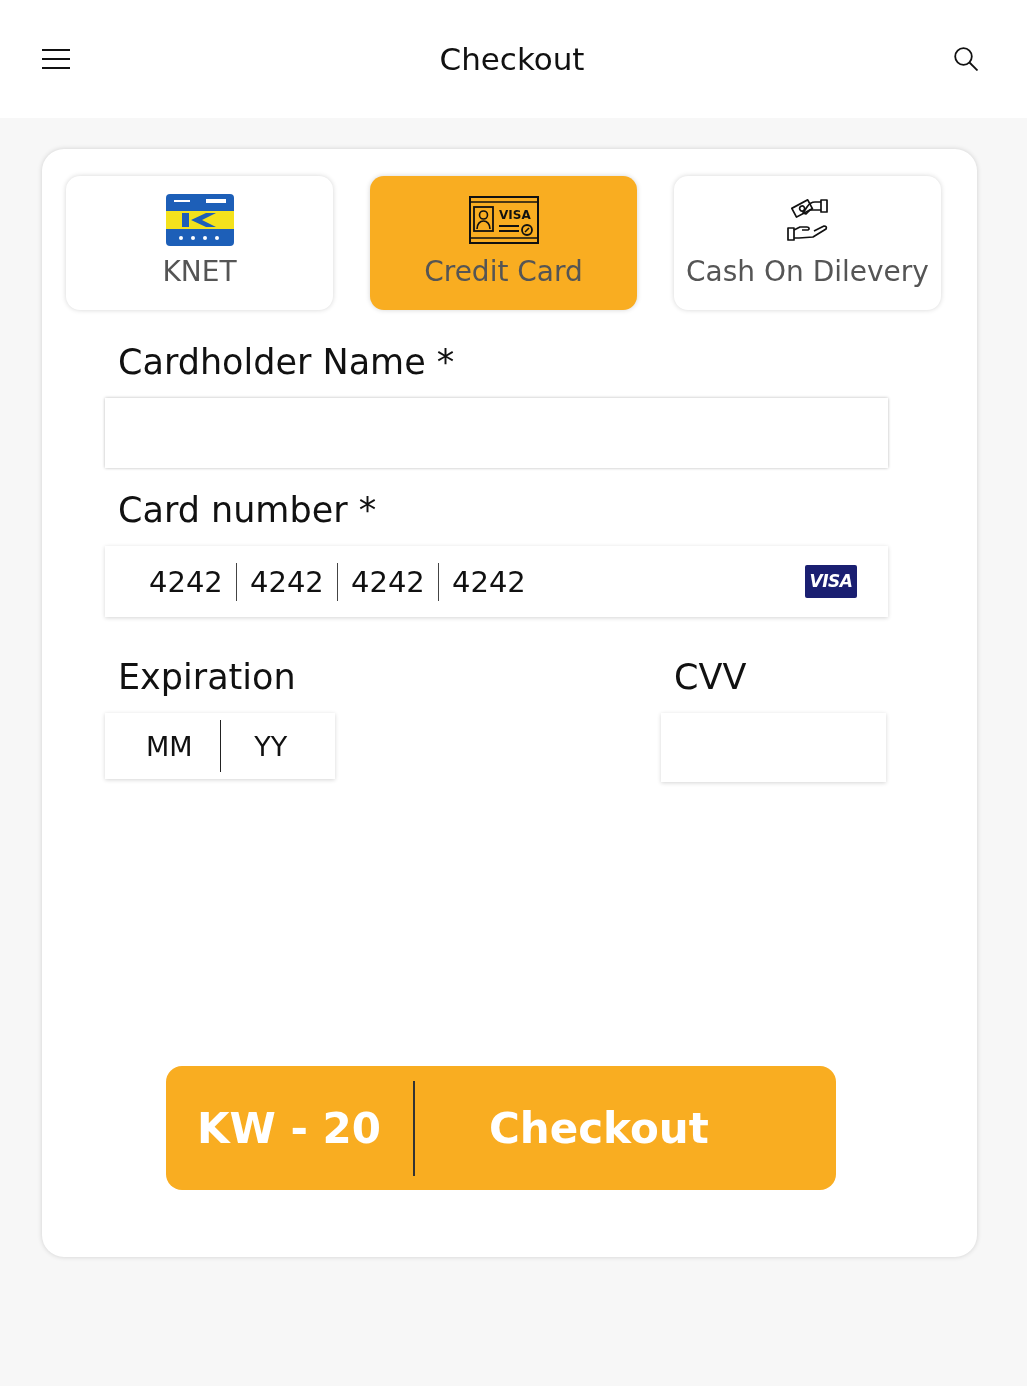  Describe the element at coordinates (199, 220) in the screenshot. I see `logo-icon` at that location.